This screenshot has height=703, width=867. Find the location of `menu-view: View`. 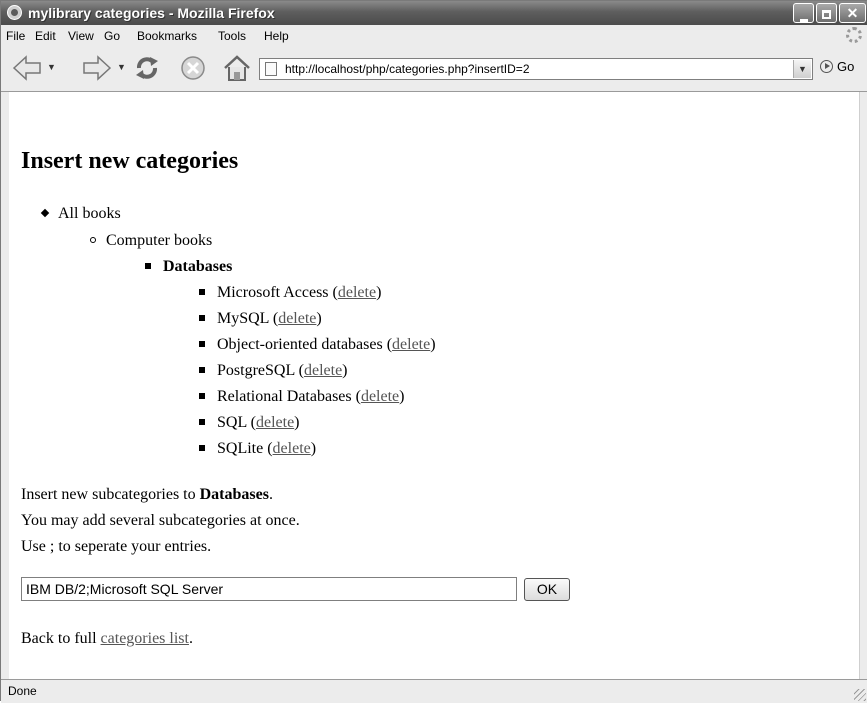

menu-view: View is located at coordinates (81, 36).